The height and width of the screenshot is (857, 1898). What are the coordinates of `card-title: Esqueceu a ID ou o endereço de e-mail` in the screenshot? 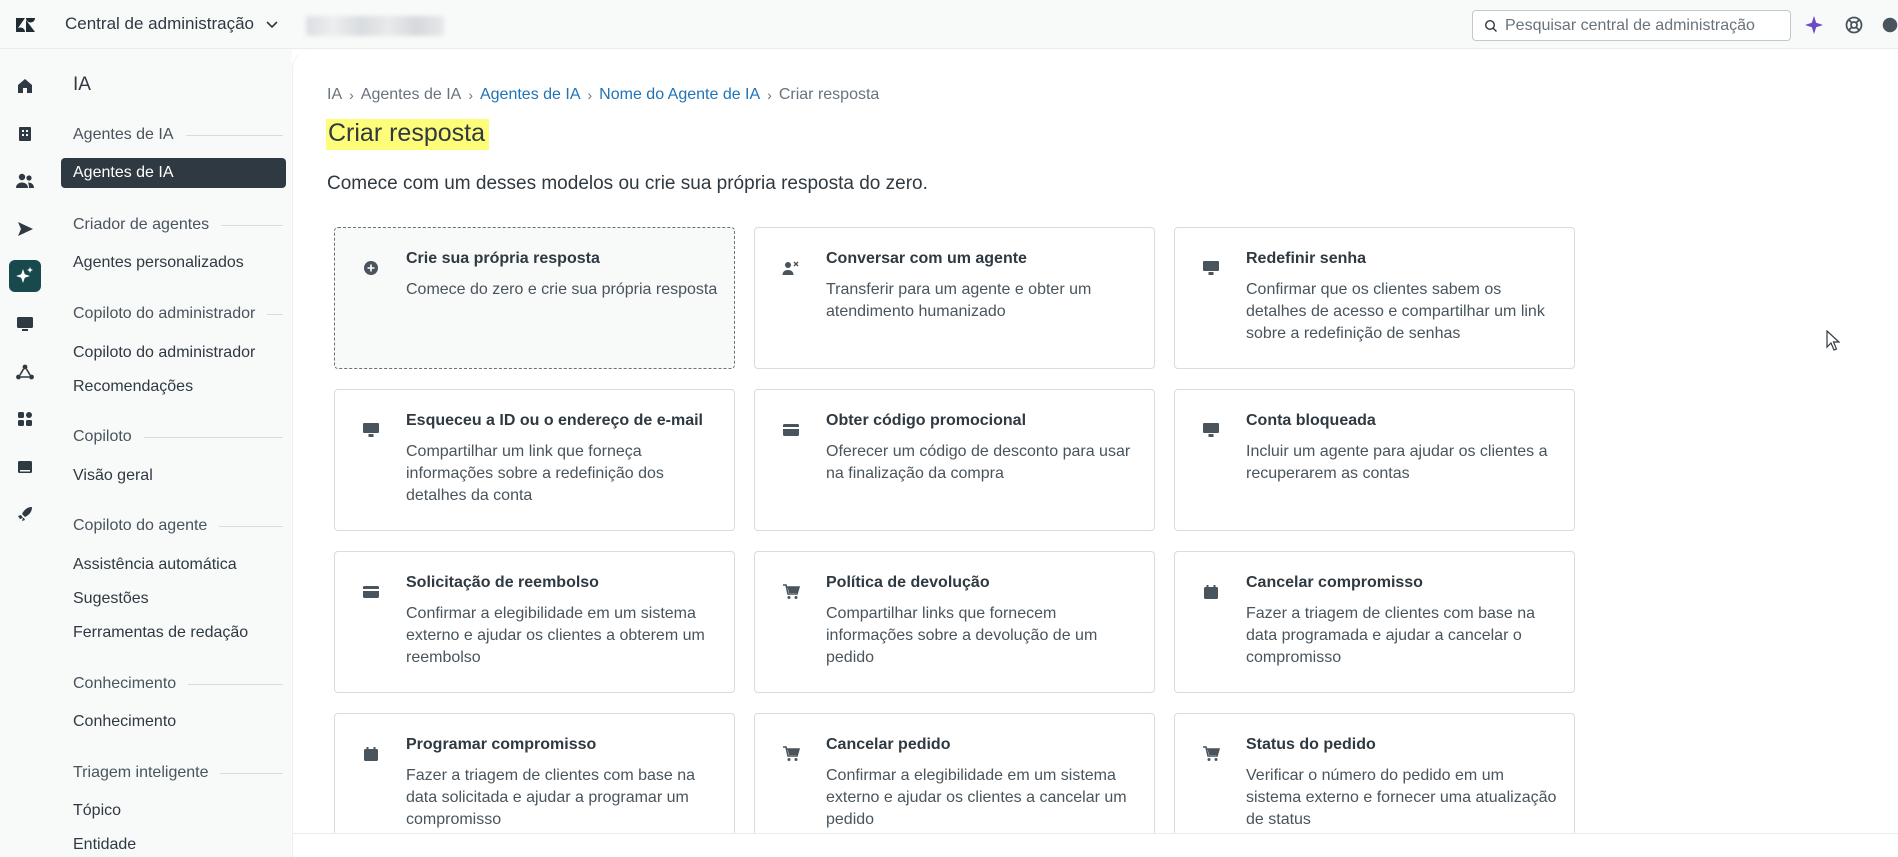 It's located at (554, 420).